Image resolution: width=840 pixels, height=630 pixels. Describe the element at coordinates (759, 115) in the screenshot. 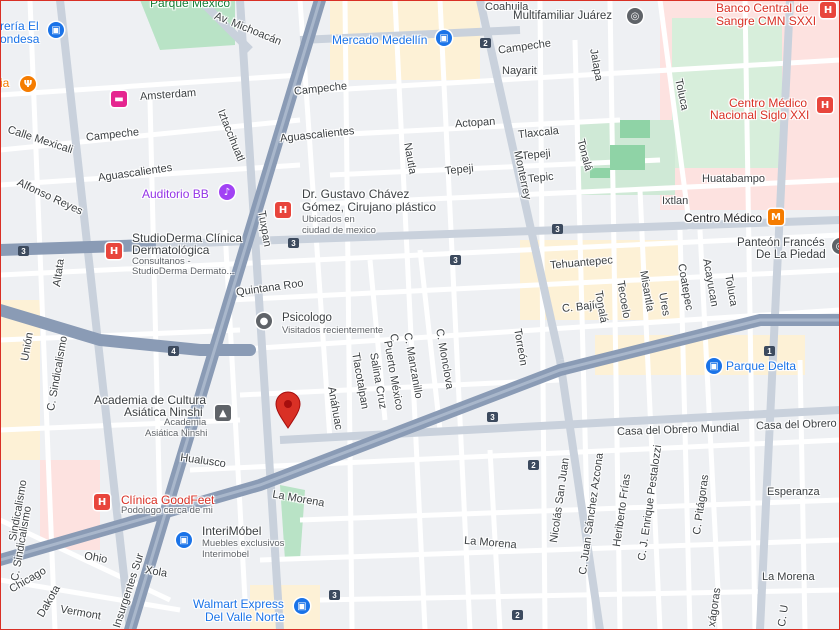

I see `place-label-centro-medico-line2: Nacional Siglo XXI` at that location.